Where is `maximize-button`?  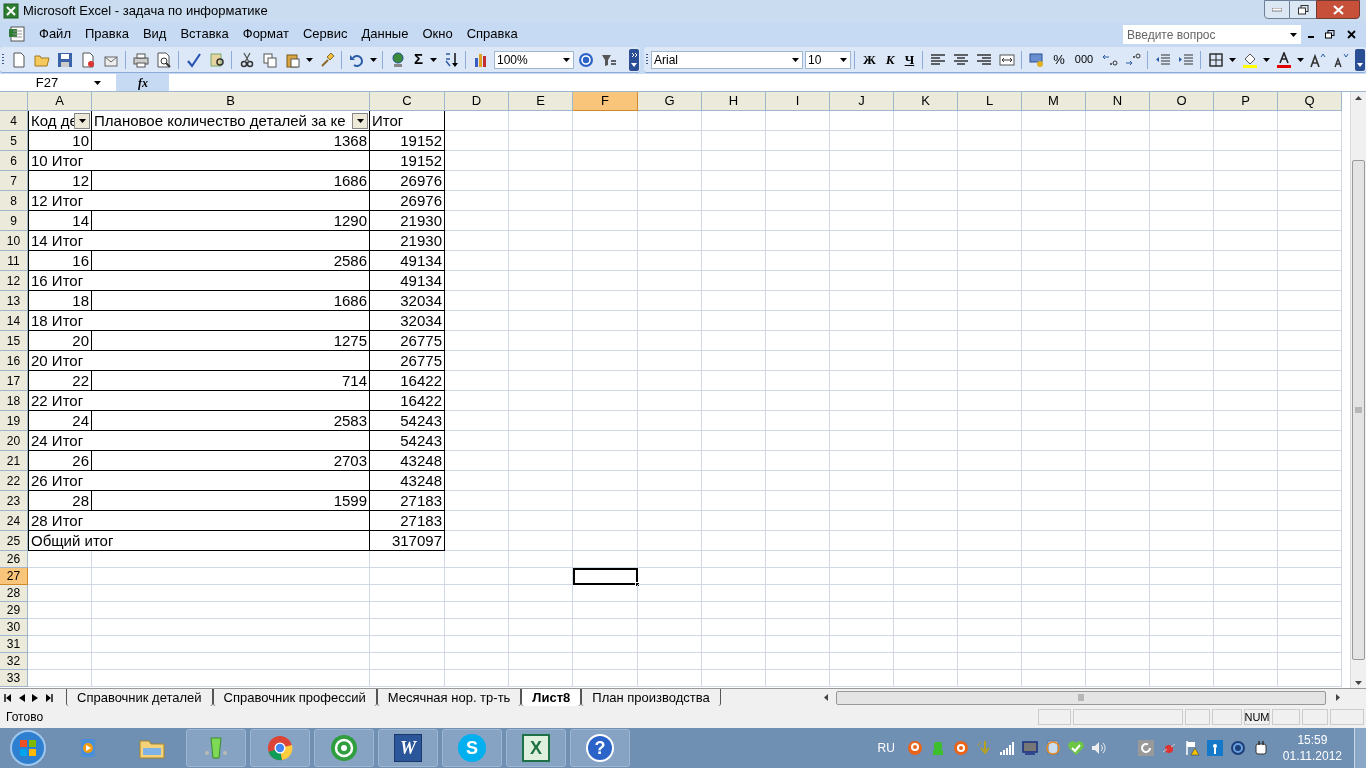 maximize-button is located at coordinates (1303, 9).